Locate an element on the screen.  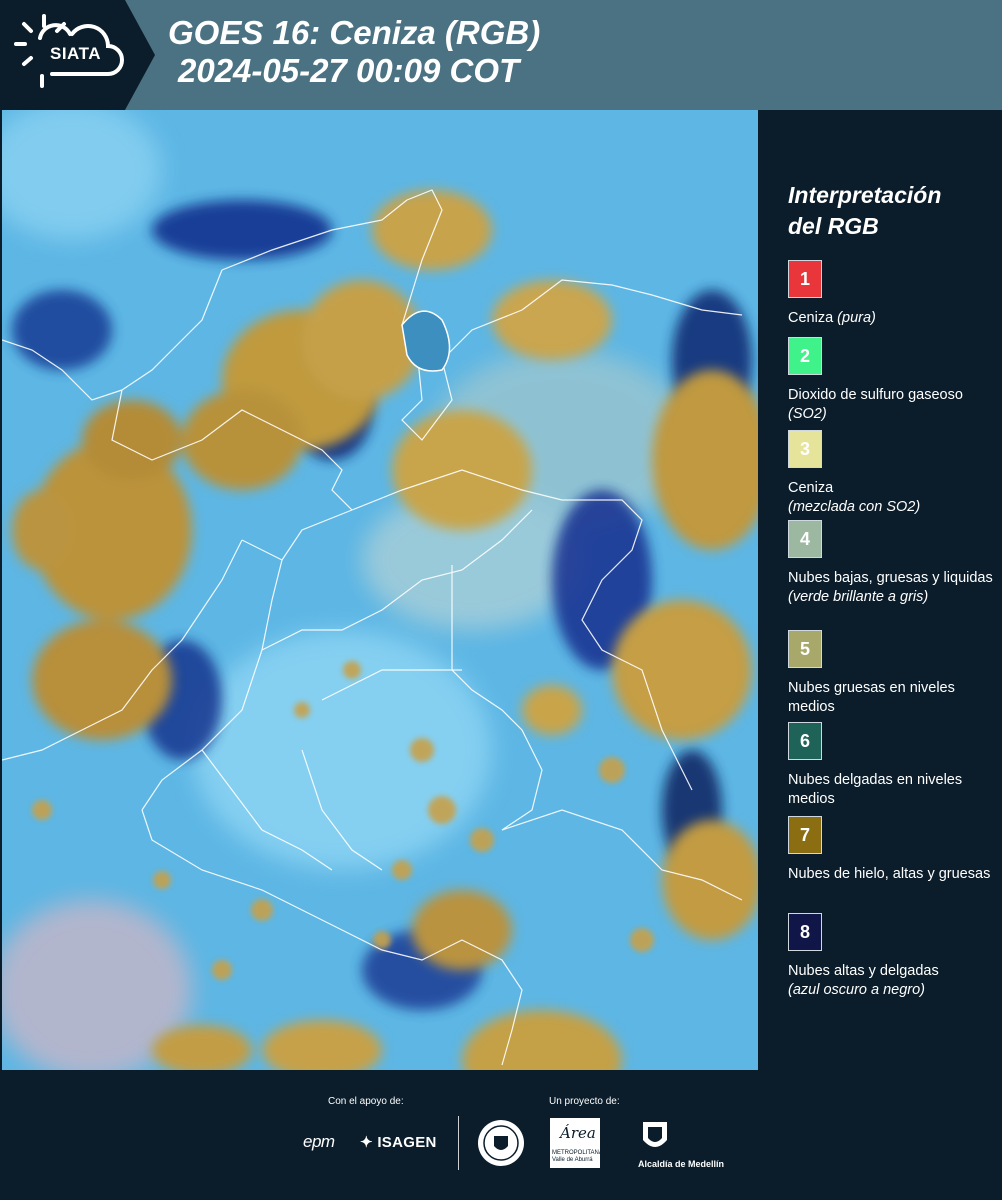
legend-label: Ceniza (pura) is located at coordinates (832, 318).